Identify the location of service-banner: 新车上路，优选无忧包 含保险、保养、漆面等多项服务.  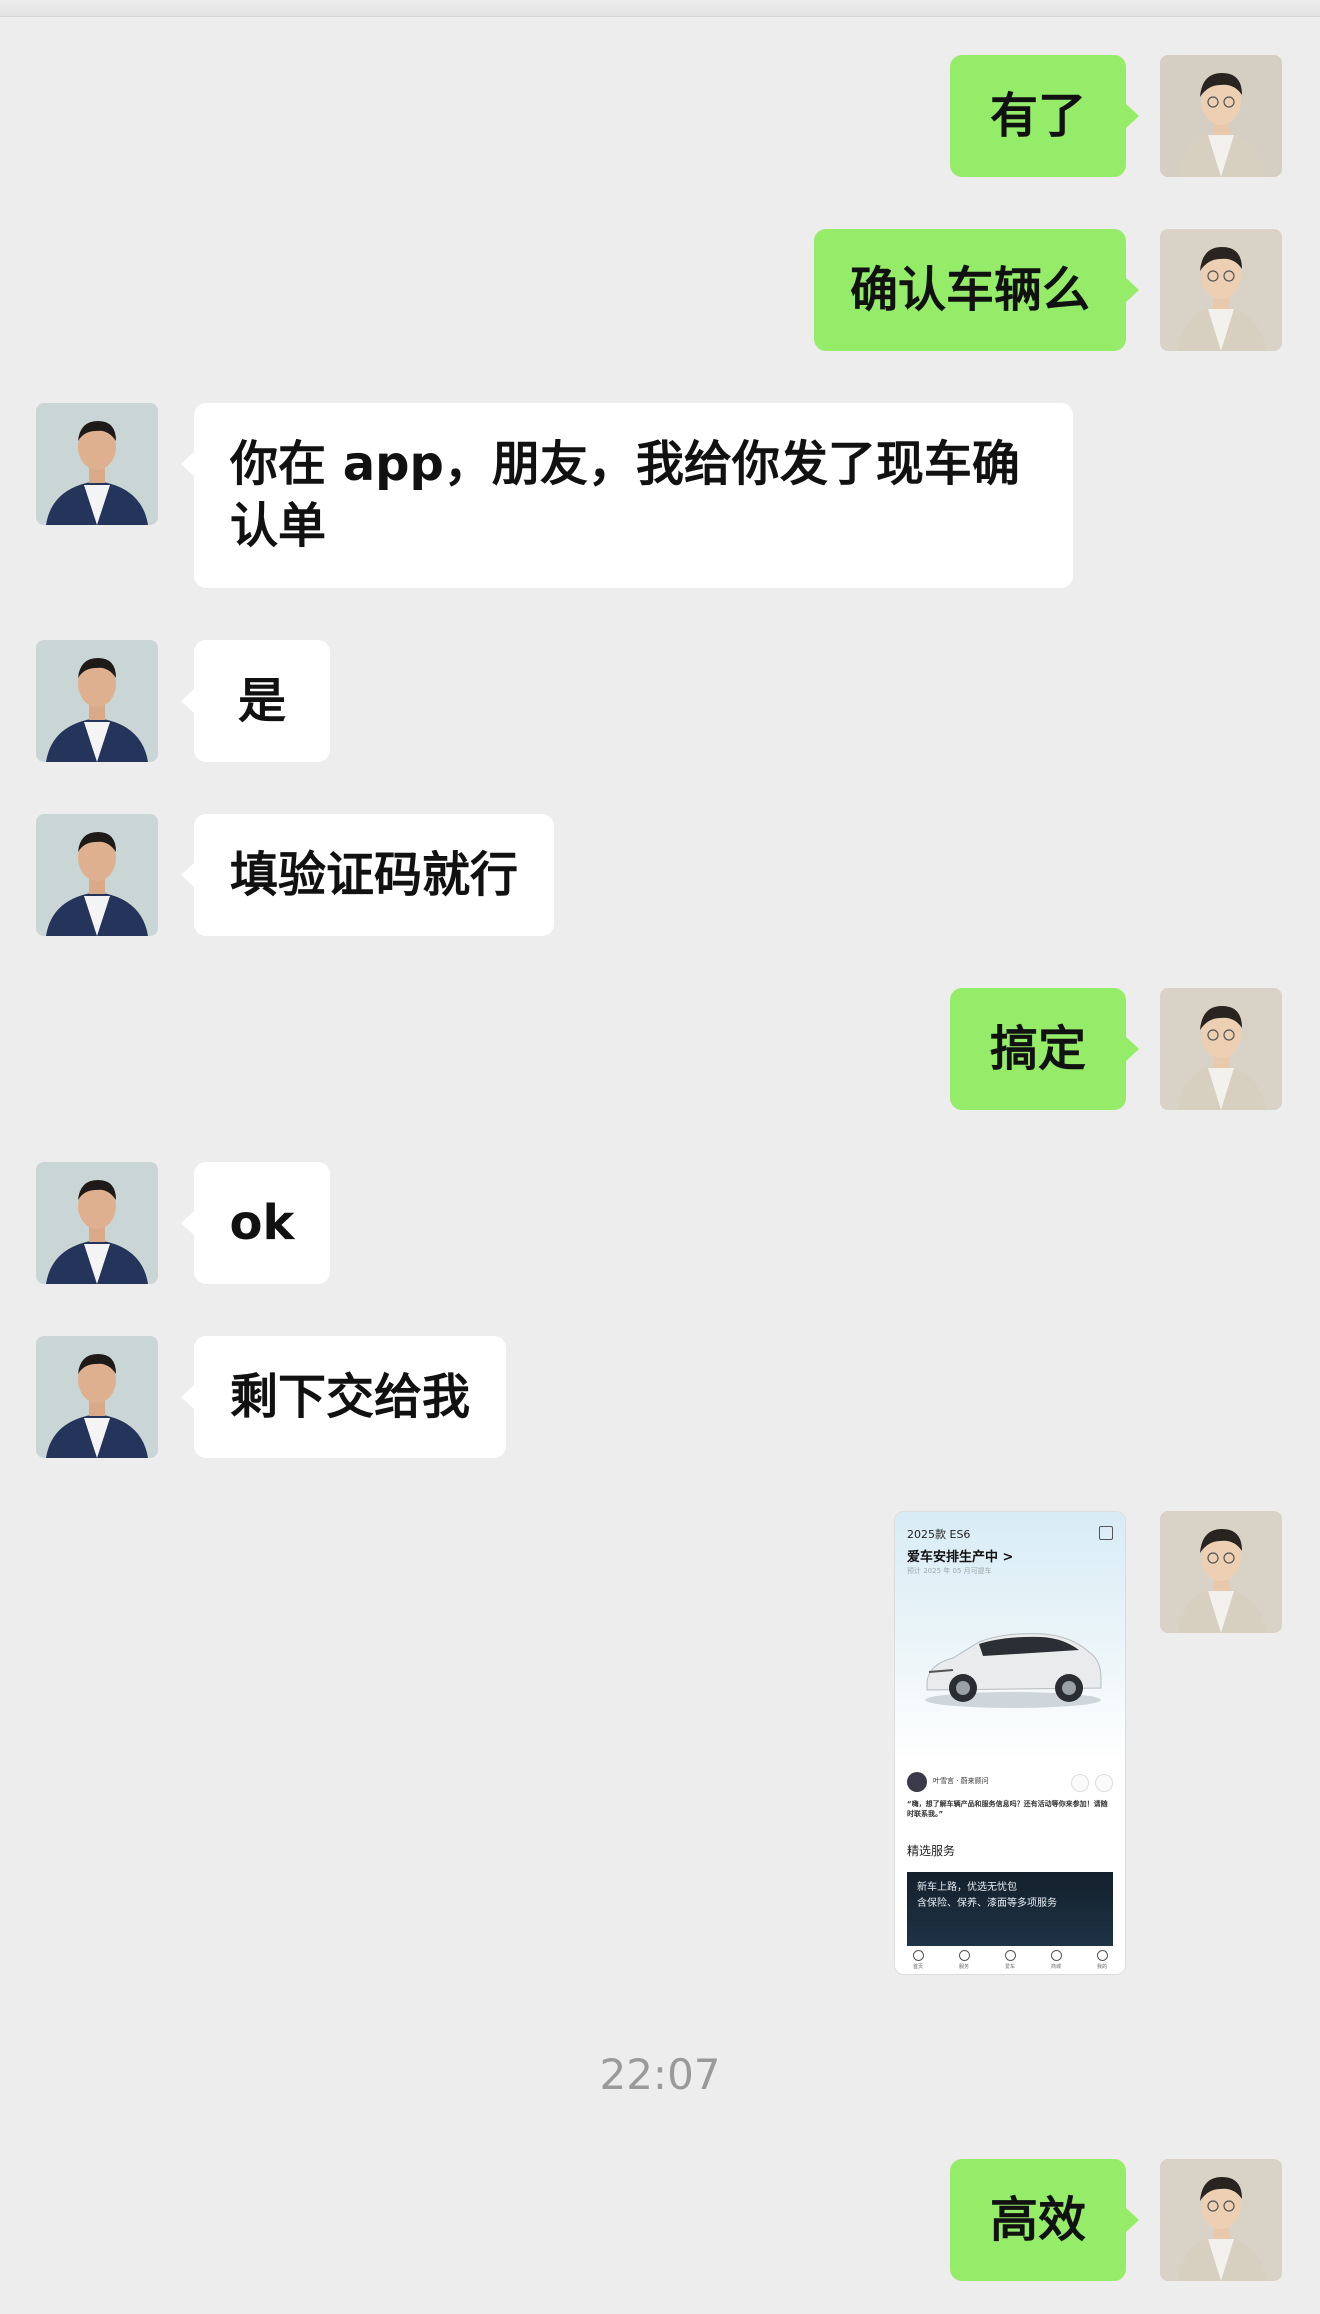
(1010, 1909).